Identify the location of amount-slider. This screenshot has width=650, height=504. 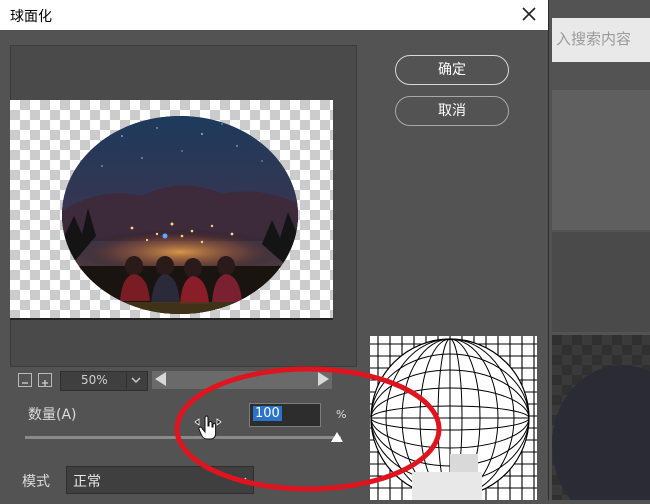
(183, 437).